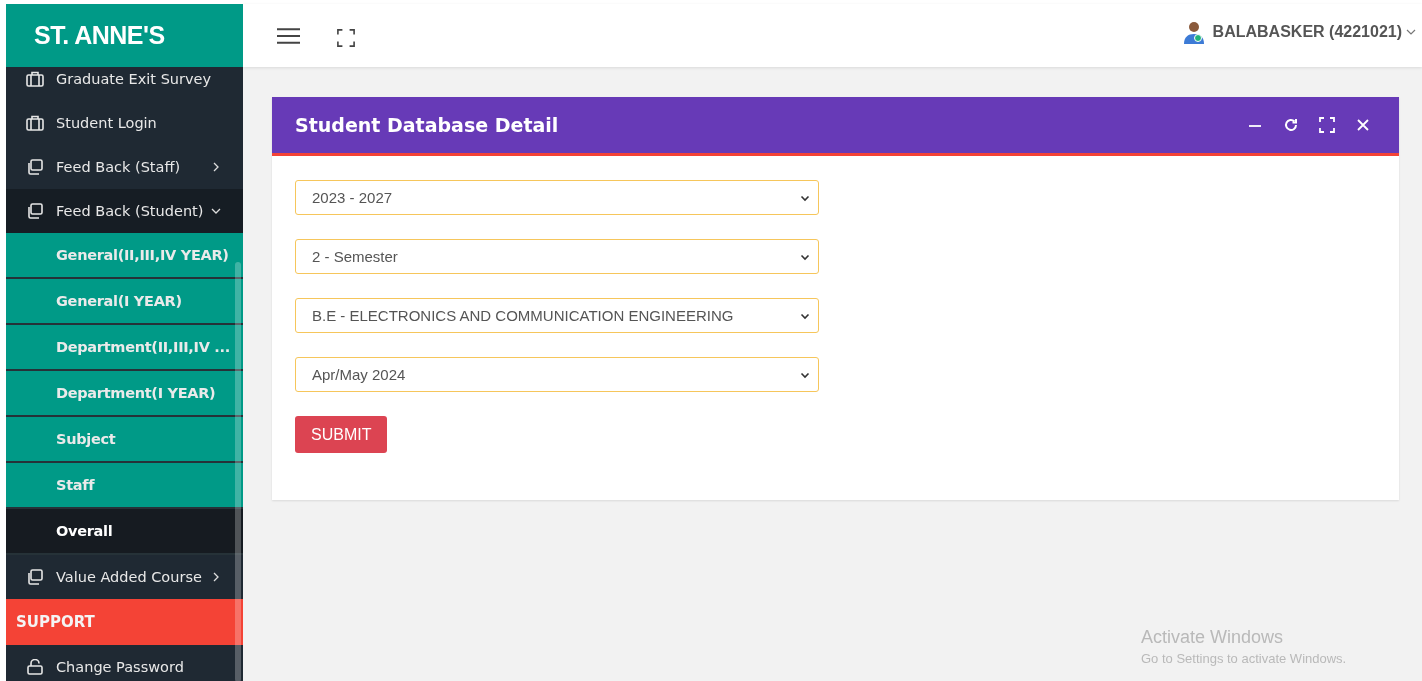  What do you see at coordinates (124, 532) in the screenshot?
I see `submenu-item: Overall` at bounding box center [124, 532].